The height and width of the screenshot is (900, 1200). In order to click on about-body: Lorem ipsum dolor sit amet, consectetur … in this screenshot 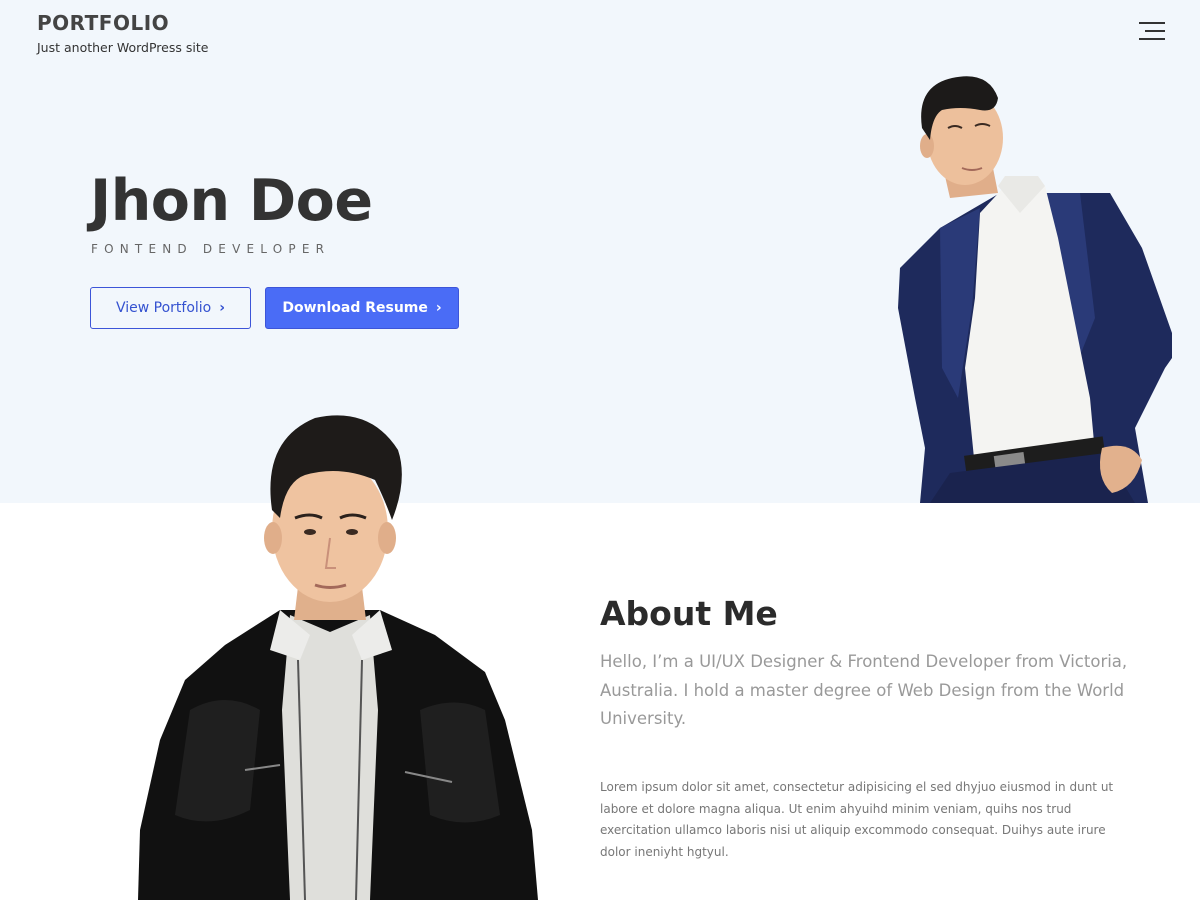, I will do `click(857, 820)`.